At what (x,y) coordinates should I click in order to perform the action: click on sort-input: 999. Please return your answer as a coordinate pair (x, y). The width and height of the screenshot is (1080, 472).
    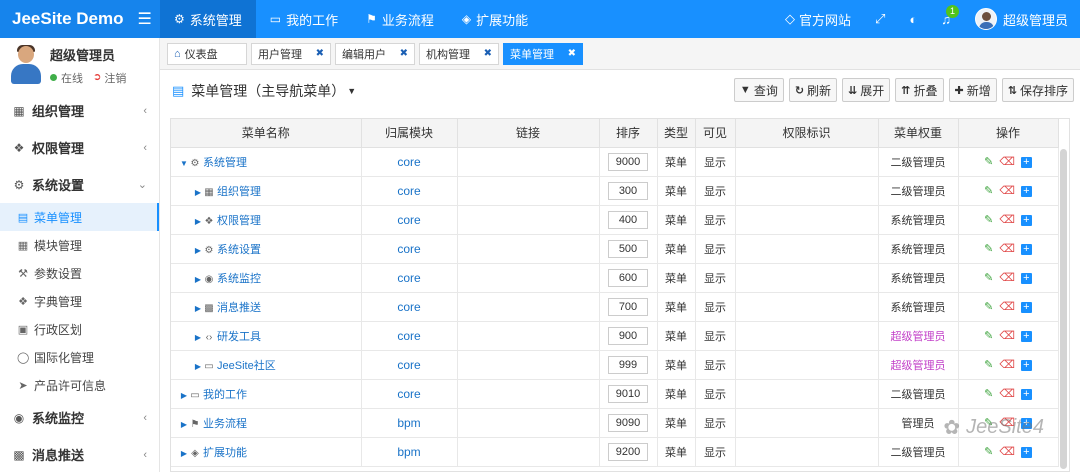
    Looking at the image, I should click on (628, 364).